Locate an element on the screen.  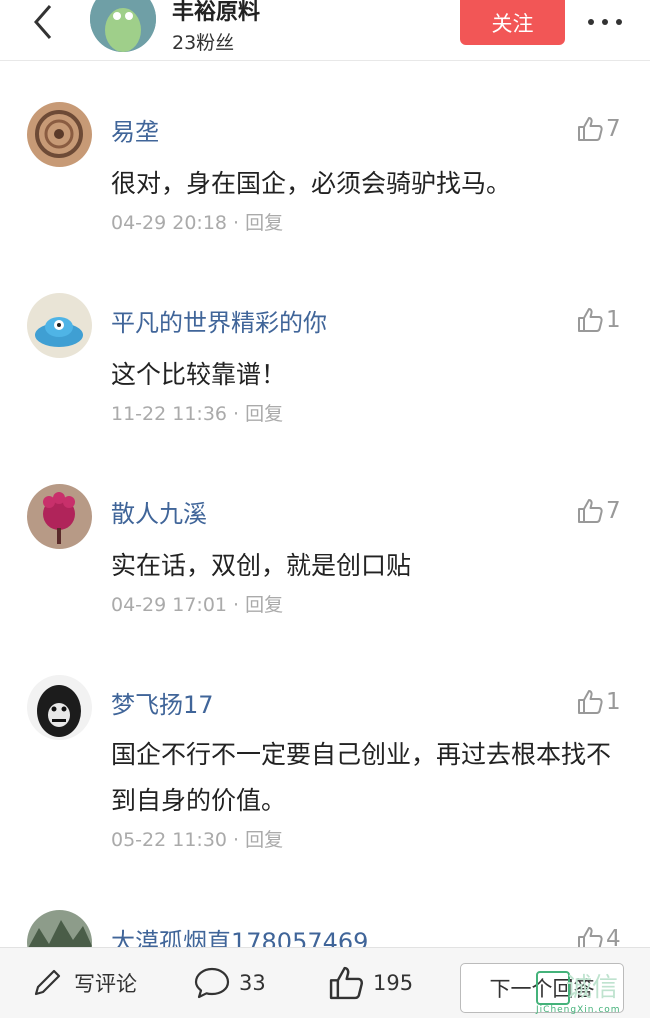
pencil-icon is located at coordinates (47, 982).